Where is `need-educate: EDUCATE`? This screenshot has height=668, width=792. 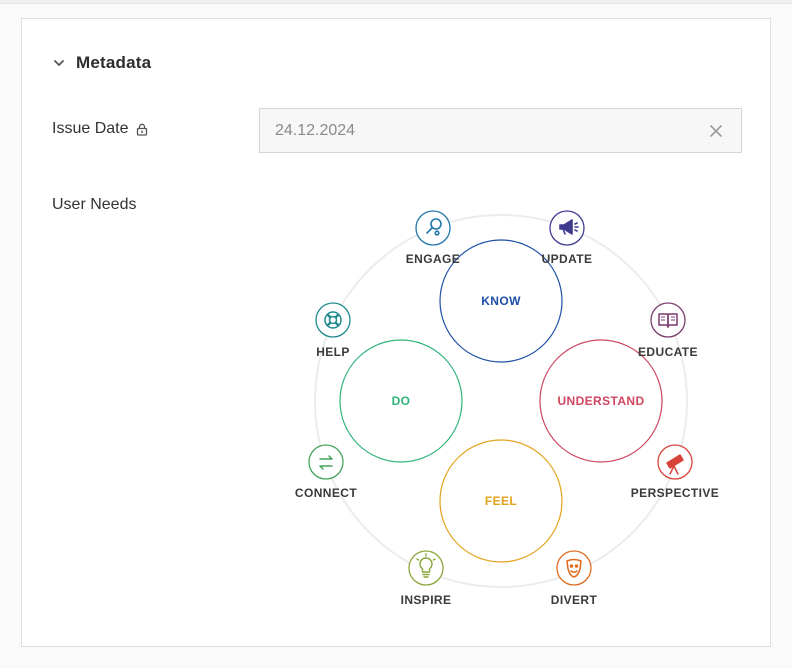 need-educate: EDUCATE is located at coordinates (668, 330).